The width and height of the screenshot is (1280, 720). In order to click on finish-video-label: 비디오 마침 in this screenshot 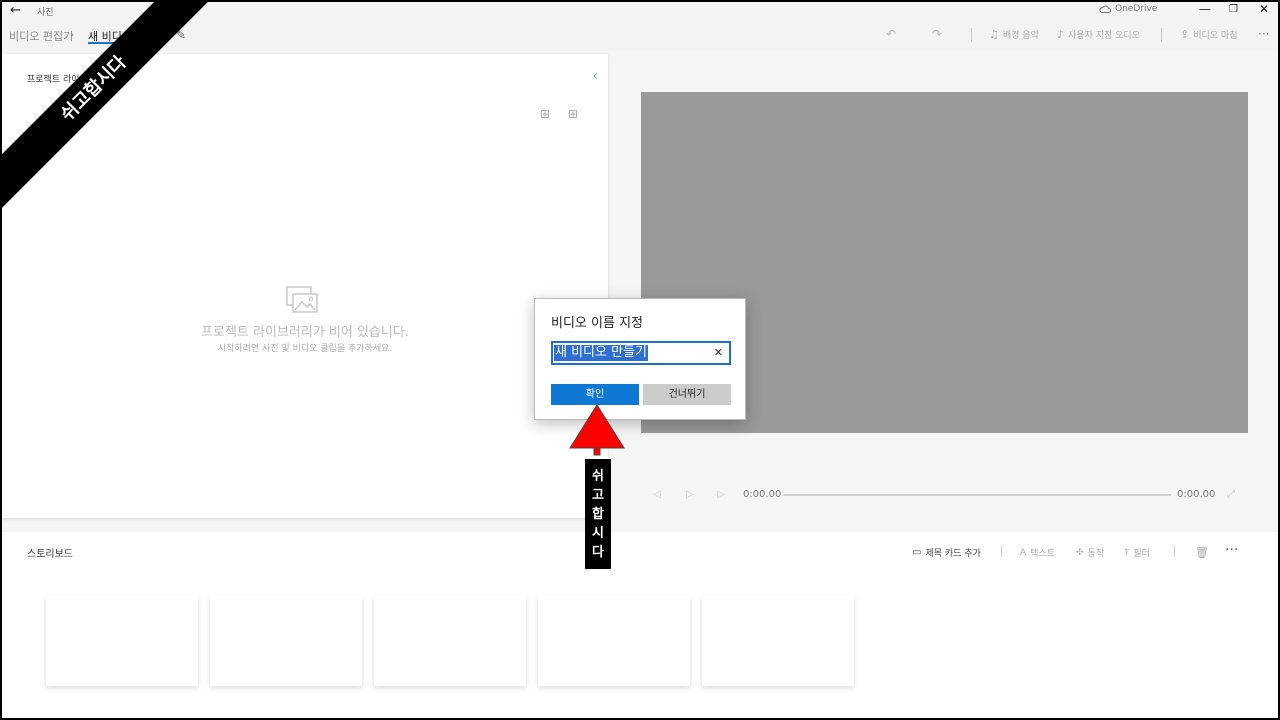, I will do `click(1215, 36)`.